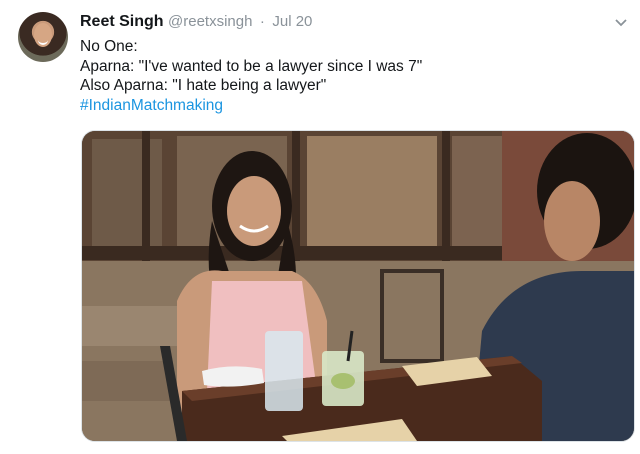  What do you see at coordinates (109, 46) in the screenshot?
I see `tweet-line: No One:` at bounding box center [109, 46].